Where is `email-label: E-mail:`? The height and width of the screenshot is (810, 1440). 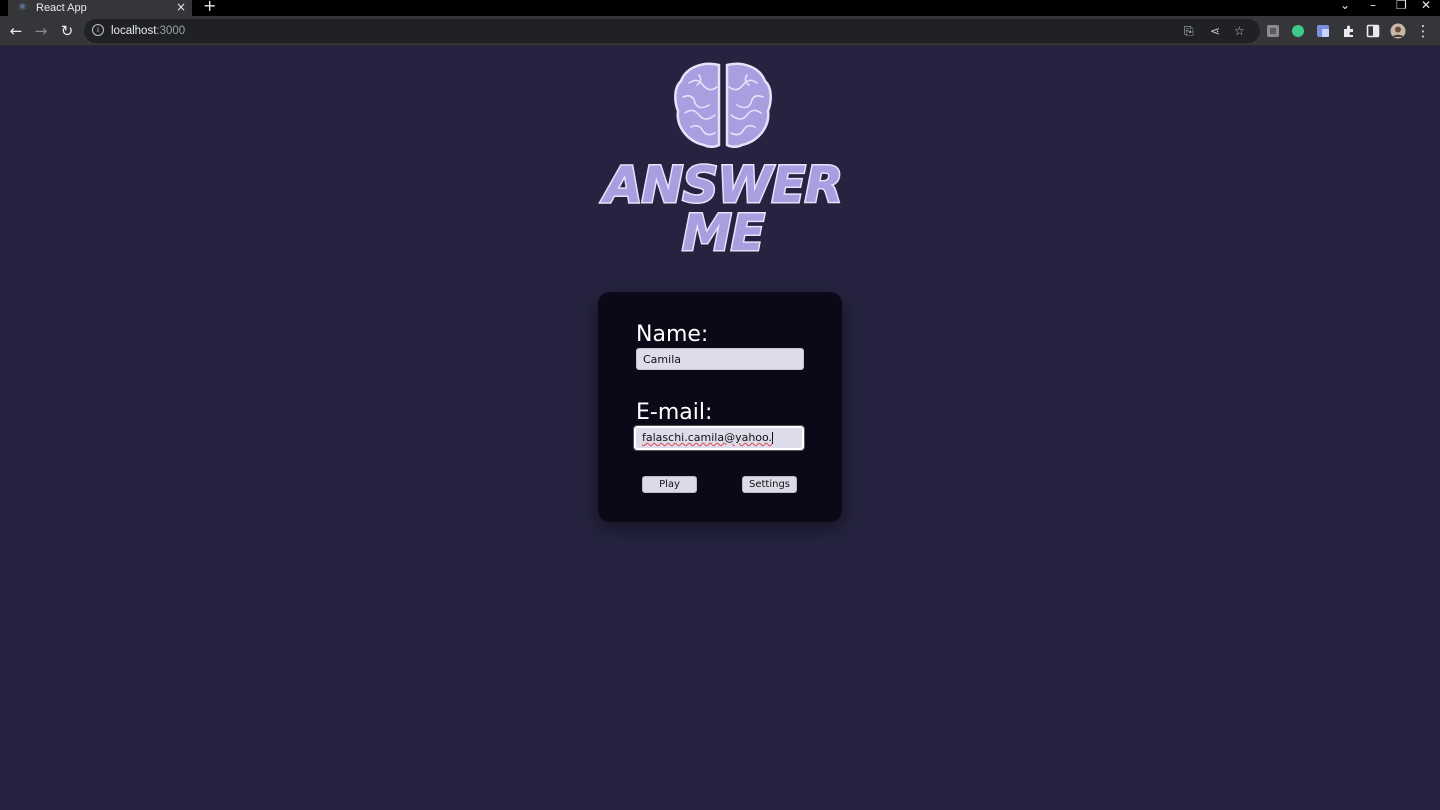 email-label: E-mail: is located at coordinates (674, 412).